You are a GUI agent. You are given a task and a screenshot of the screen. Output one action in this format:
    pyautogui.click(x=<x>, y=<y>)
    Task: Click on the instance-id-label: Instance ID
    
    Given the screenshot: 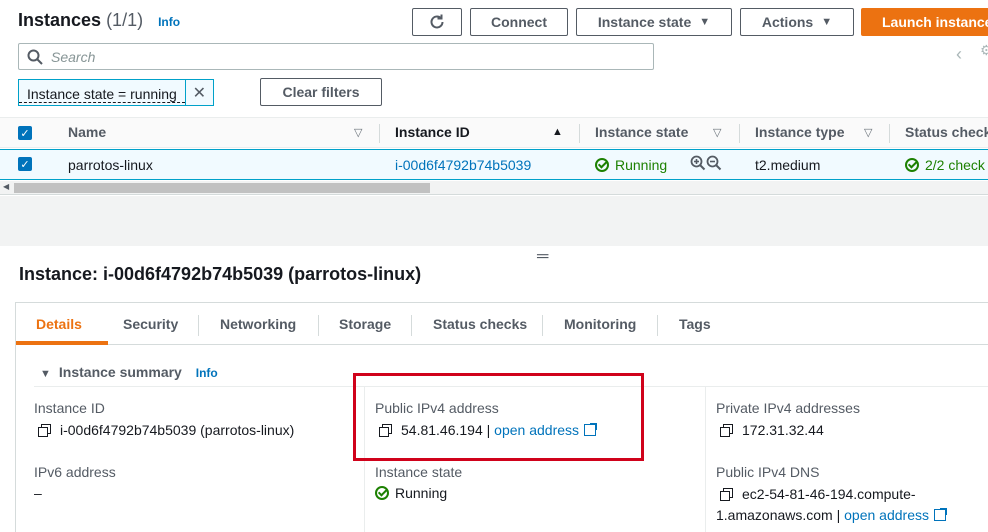 What is the action you would take?
    pyautogui.click(x=69, y=408)
    